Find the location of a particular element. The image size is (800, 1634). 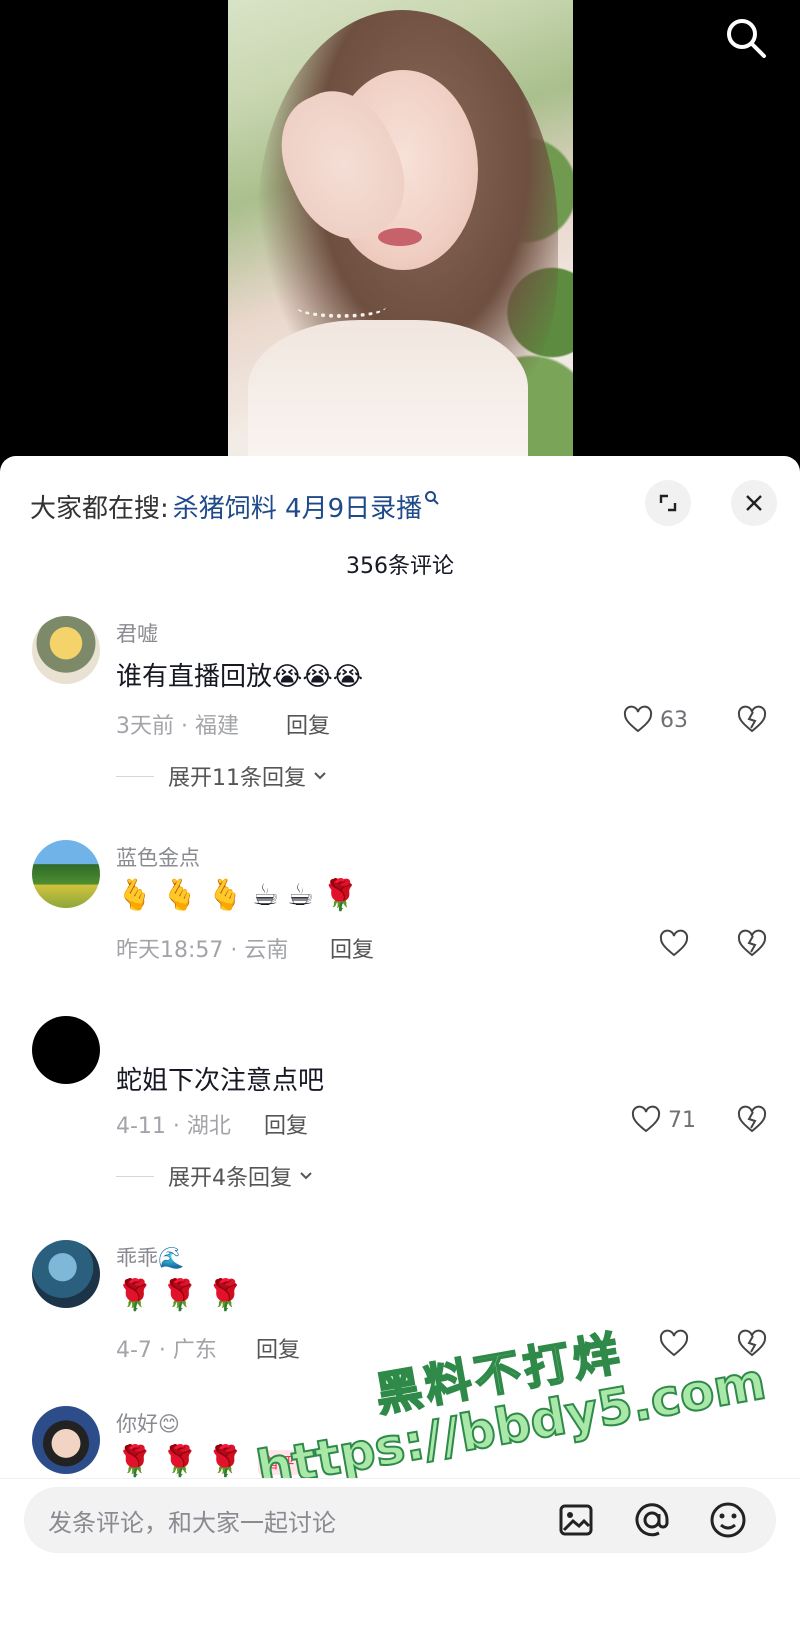

at-icon is located at coordinates (652, 1520).